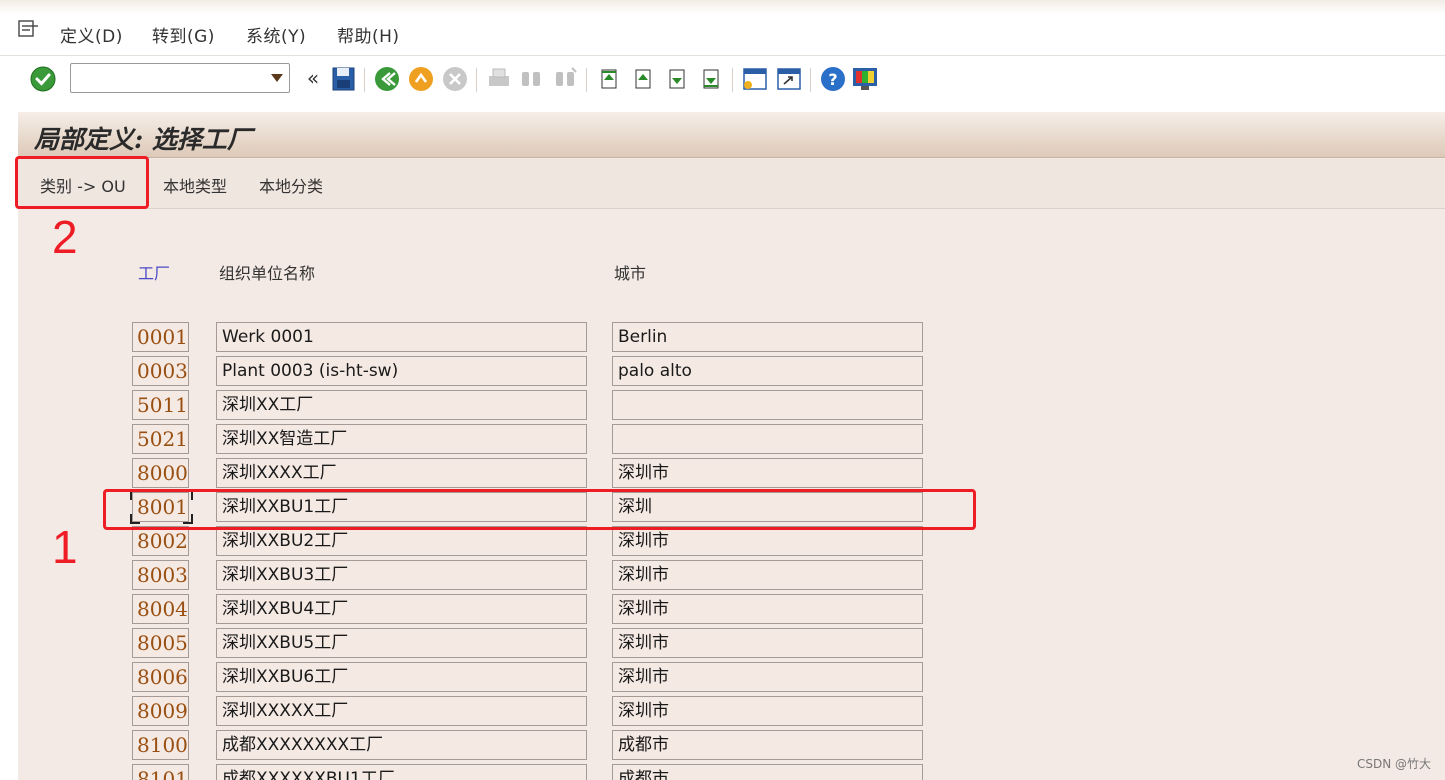  Describe the element at coordinates (160, 643) in the screenshot. I see `plant-code-field: 8005` at that location.